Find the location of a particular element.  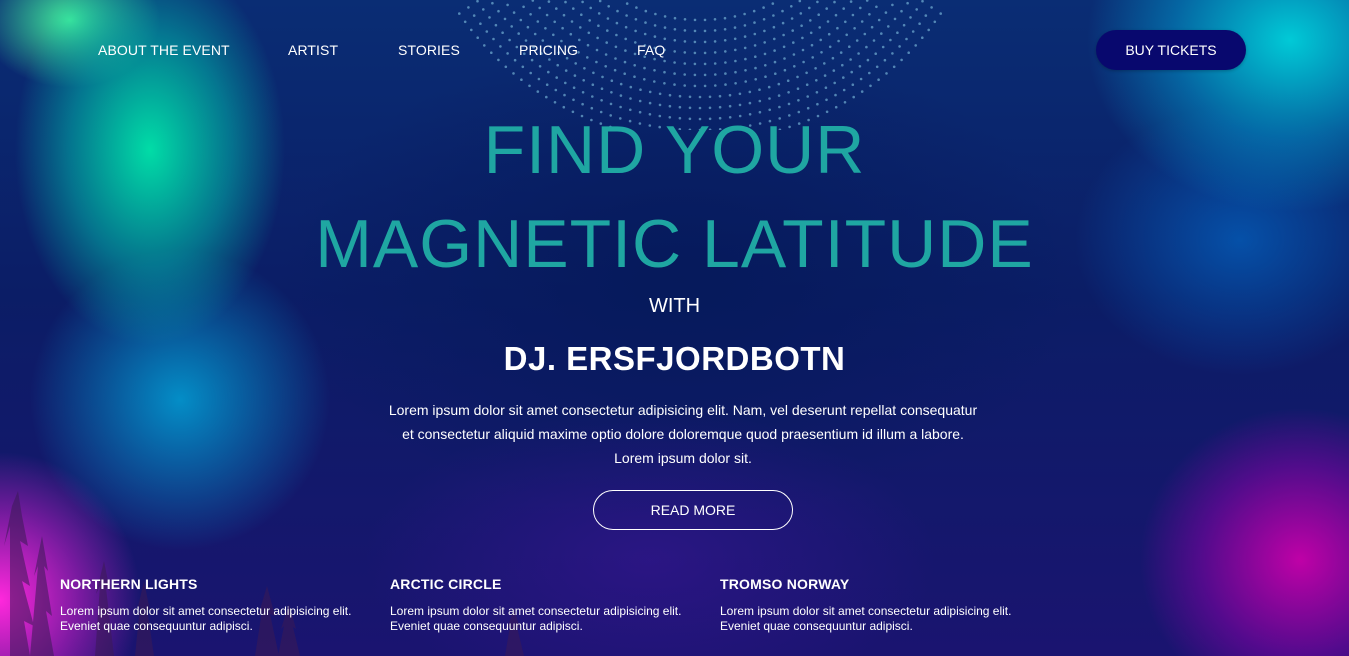

with-label: WITH is located at coordinates (674, 306).